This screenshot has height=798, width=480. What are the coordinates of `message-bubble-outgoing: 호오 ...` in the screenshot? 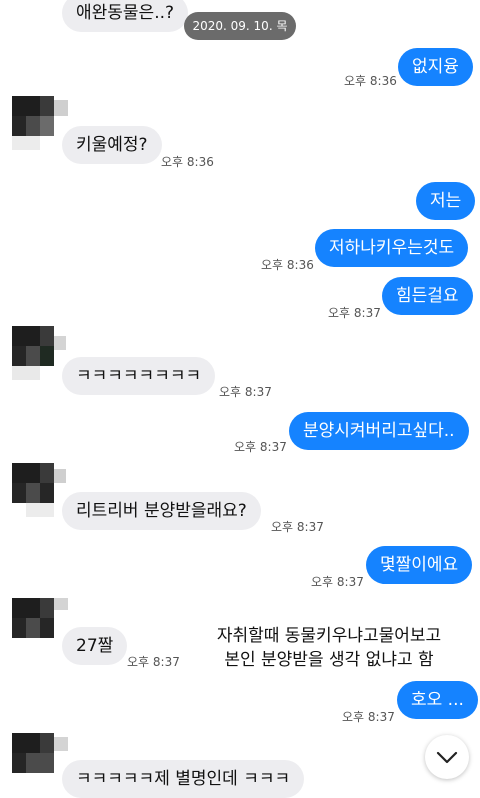 It's located at (437, 700).